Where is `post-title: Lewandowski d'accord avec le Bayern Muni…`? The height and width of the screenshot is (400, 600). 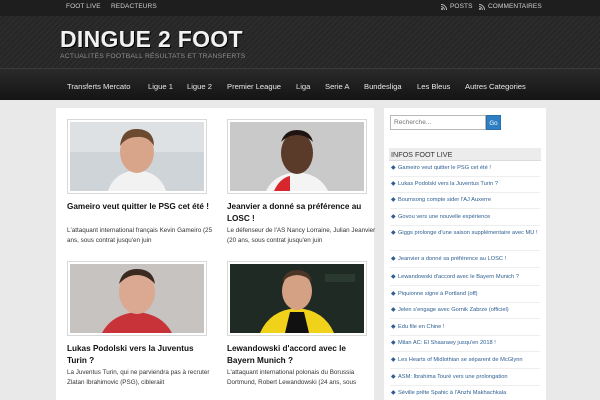 post-title: Lewandowski d'accord avec le Bayern Muni… is located at coordinates (301, 355).